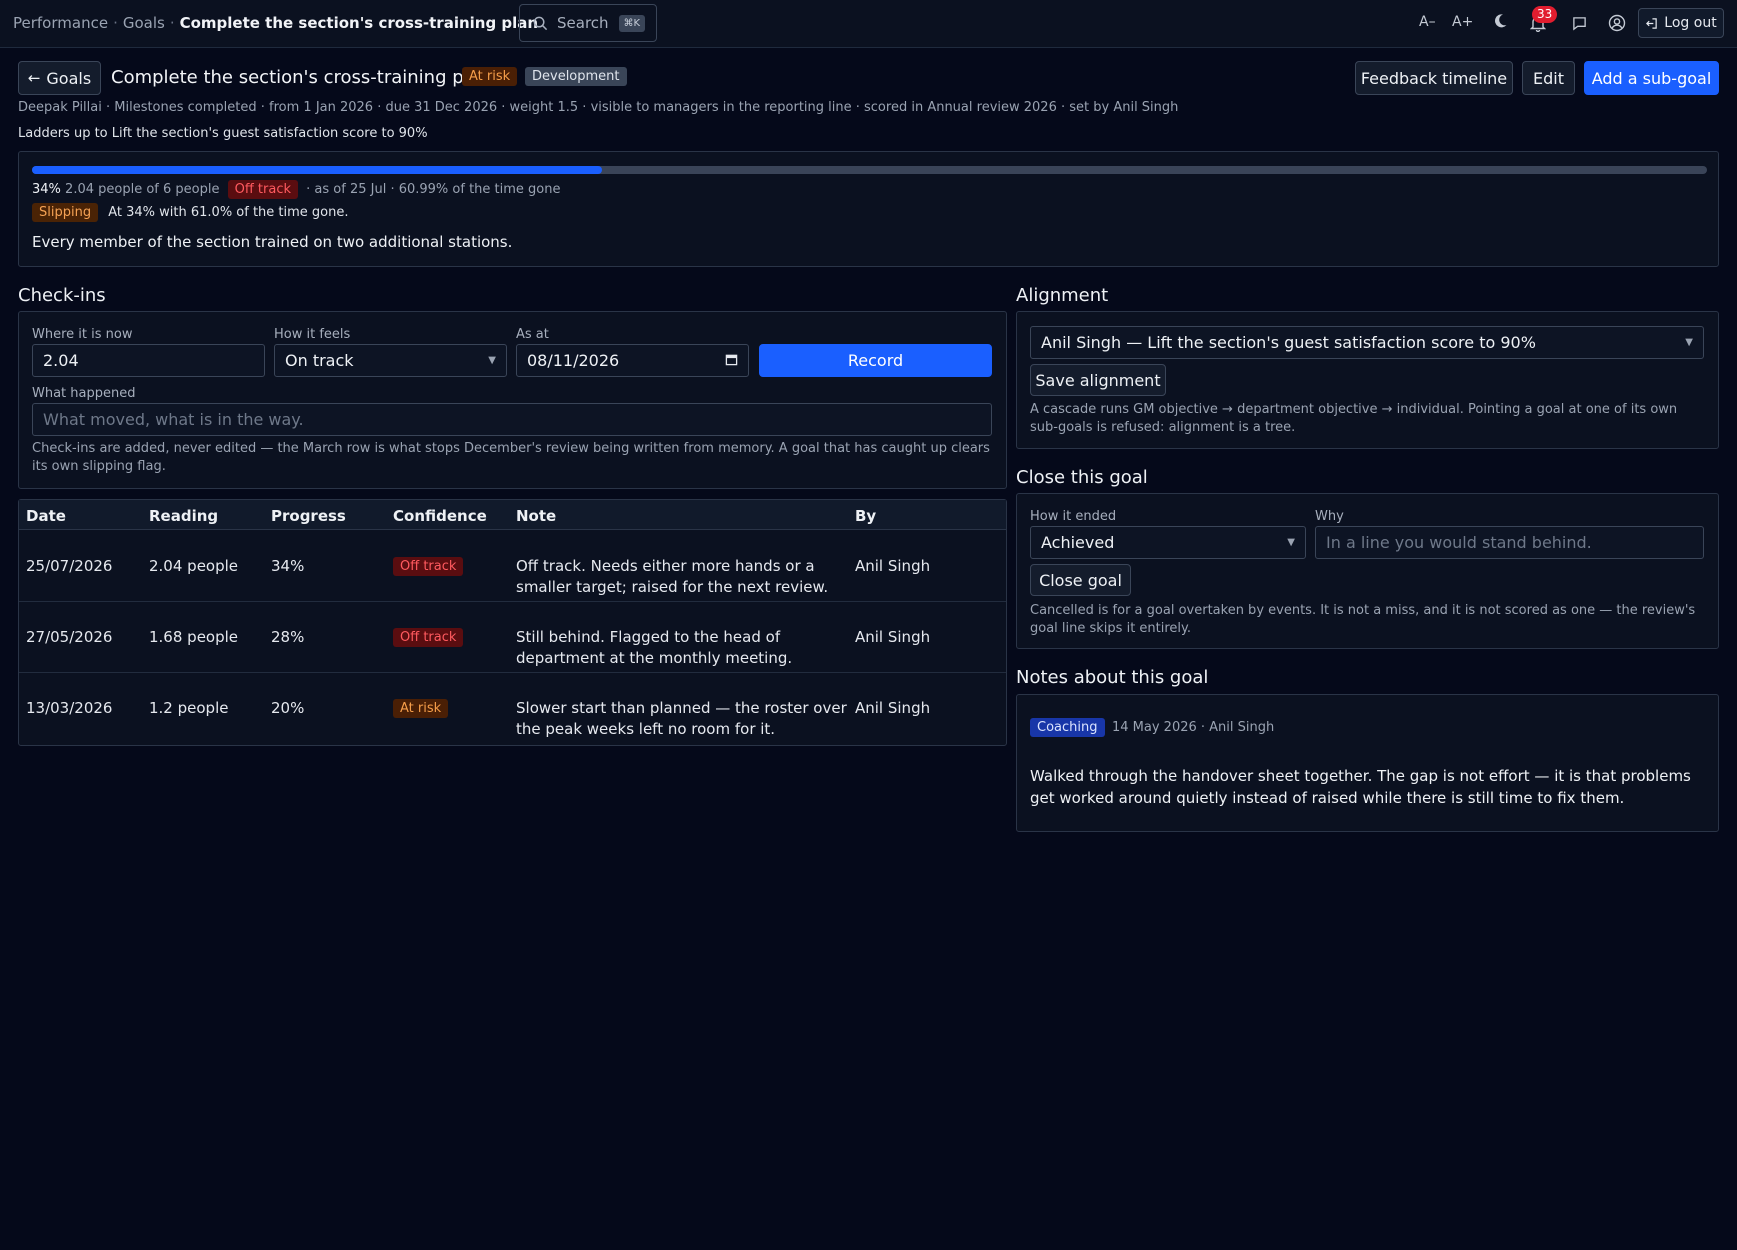  What do you see at coordinates (1579, 25) in the screenshot?
I see `chat-icon` at bounding box center [1579, 25].